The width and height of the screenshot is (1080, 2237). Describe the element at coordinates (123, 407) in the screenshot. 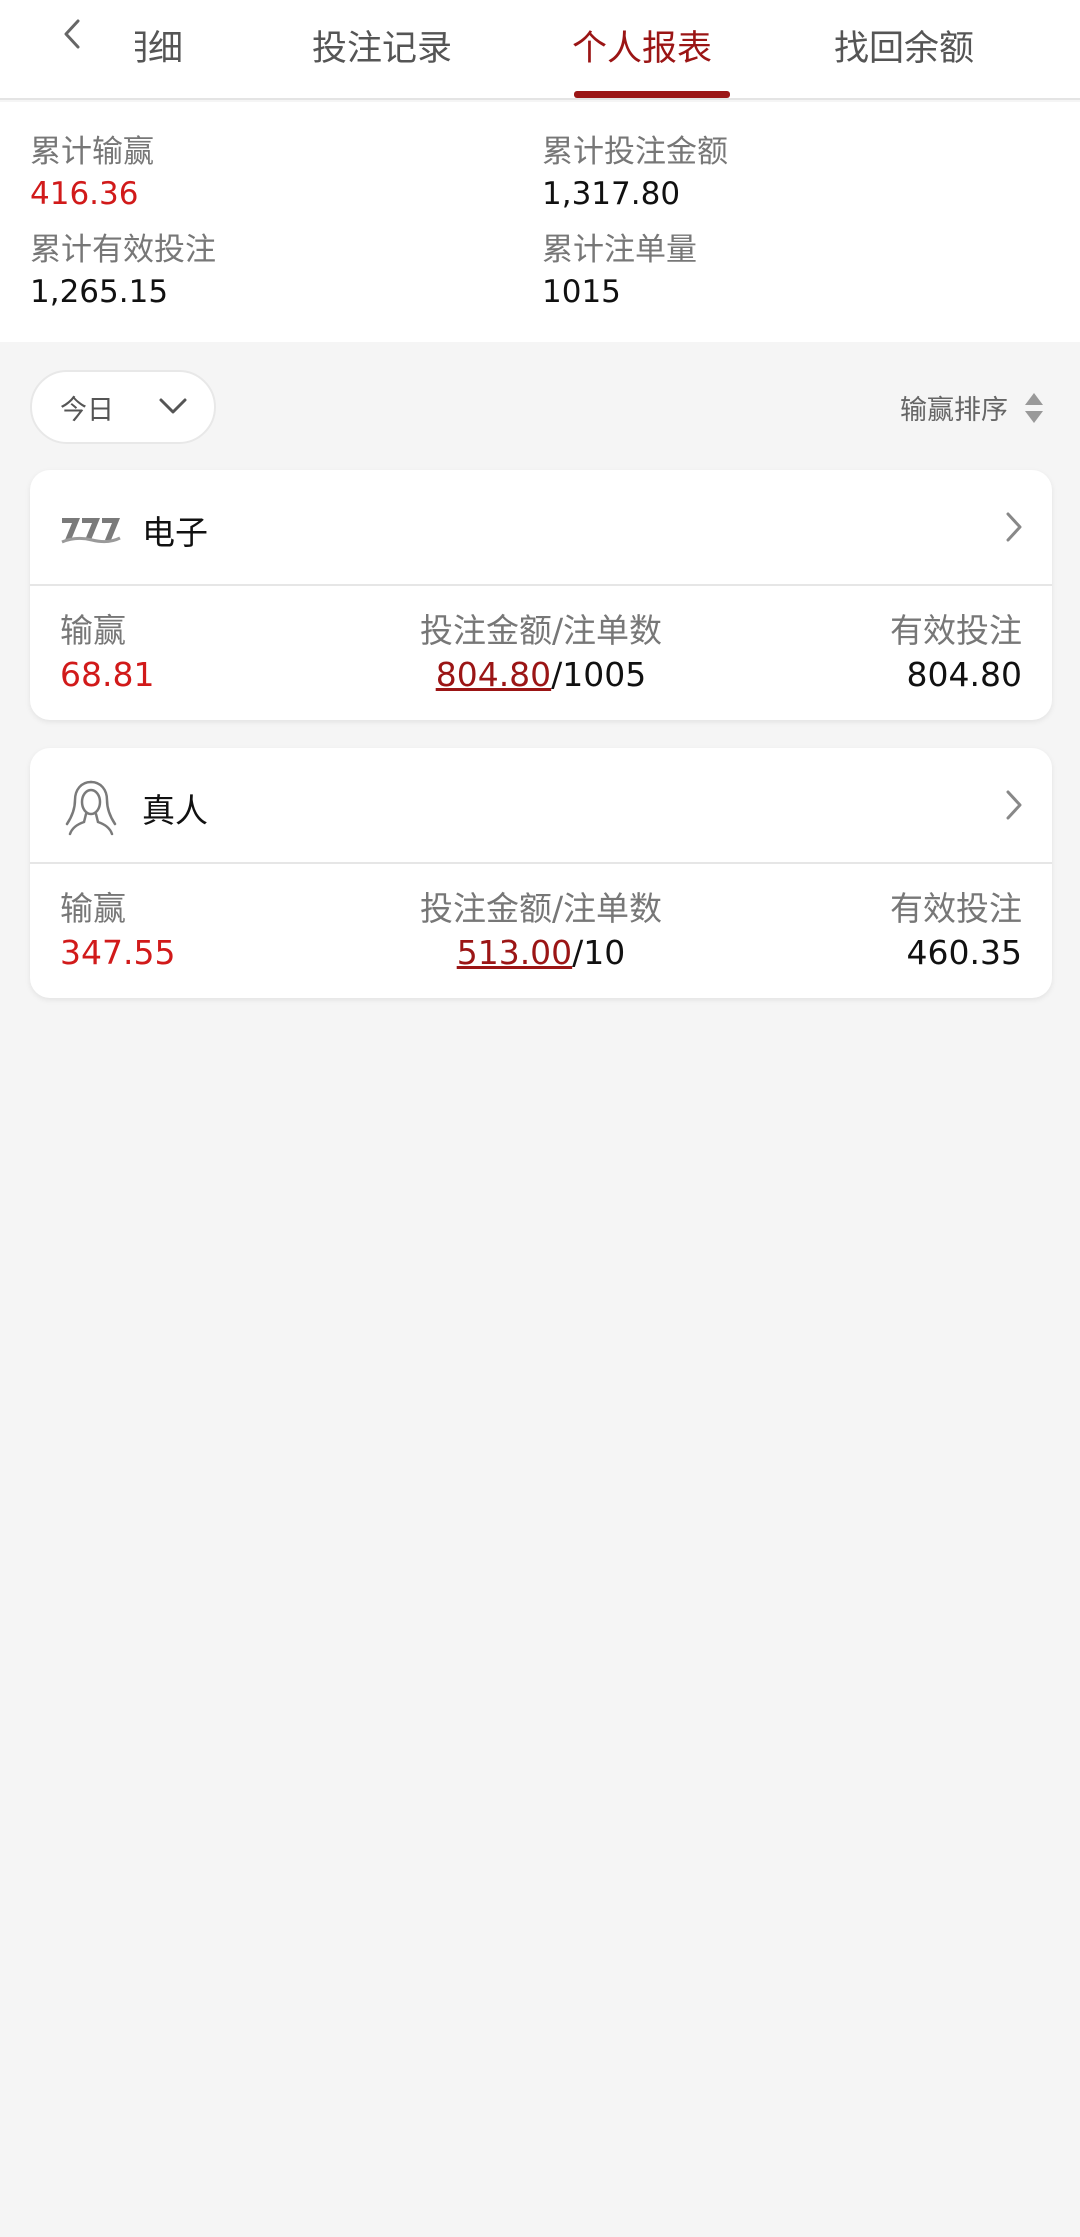

I see `date-range-select: 今日` at that location.